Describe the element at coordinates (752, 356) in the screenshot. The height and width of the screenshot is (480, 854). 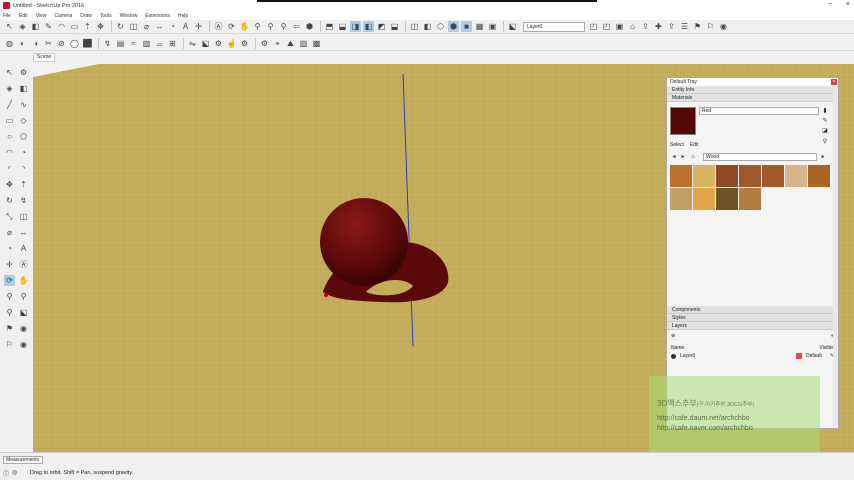
I see `layer-row: Layer0 Default ✎` at that location.